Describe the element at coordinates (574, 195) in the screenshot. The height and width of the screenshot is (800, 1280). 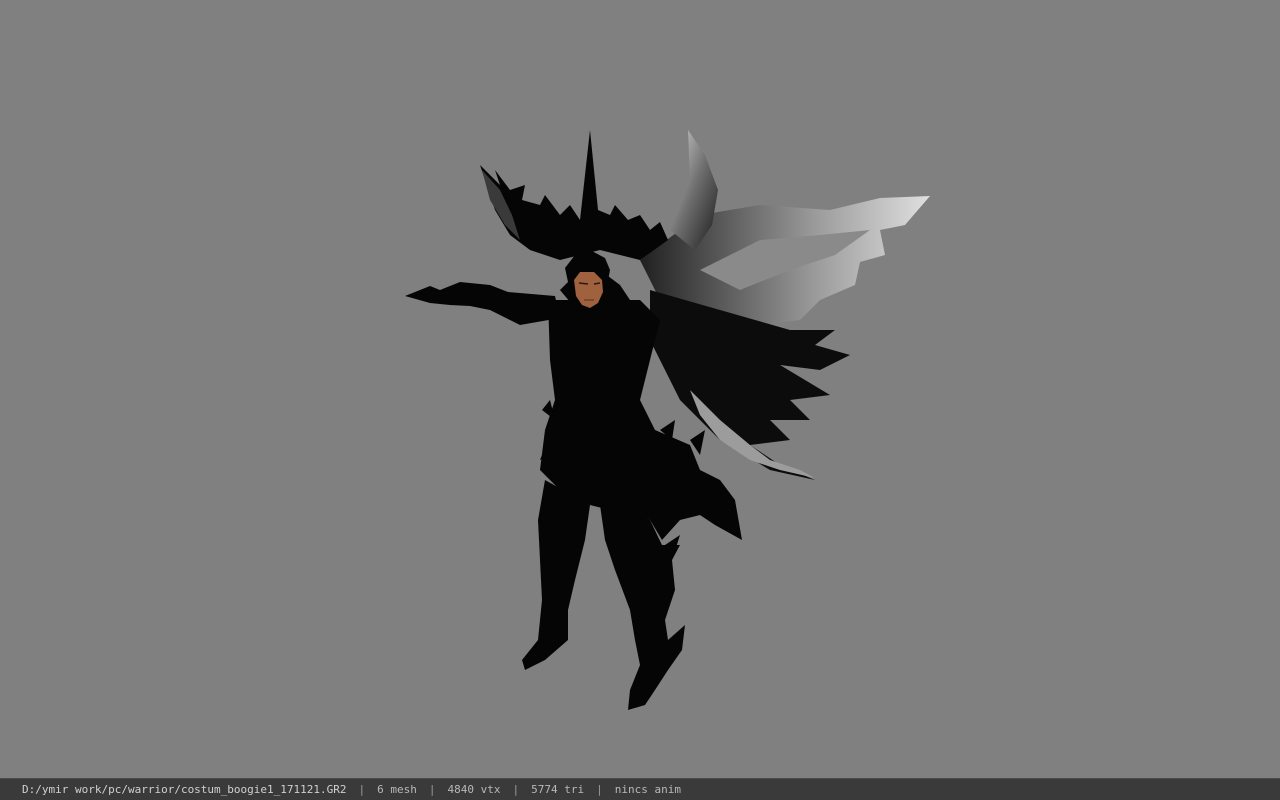
I see `left-wing` at that location.